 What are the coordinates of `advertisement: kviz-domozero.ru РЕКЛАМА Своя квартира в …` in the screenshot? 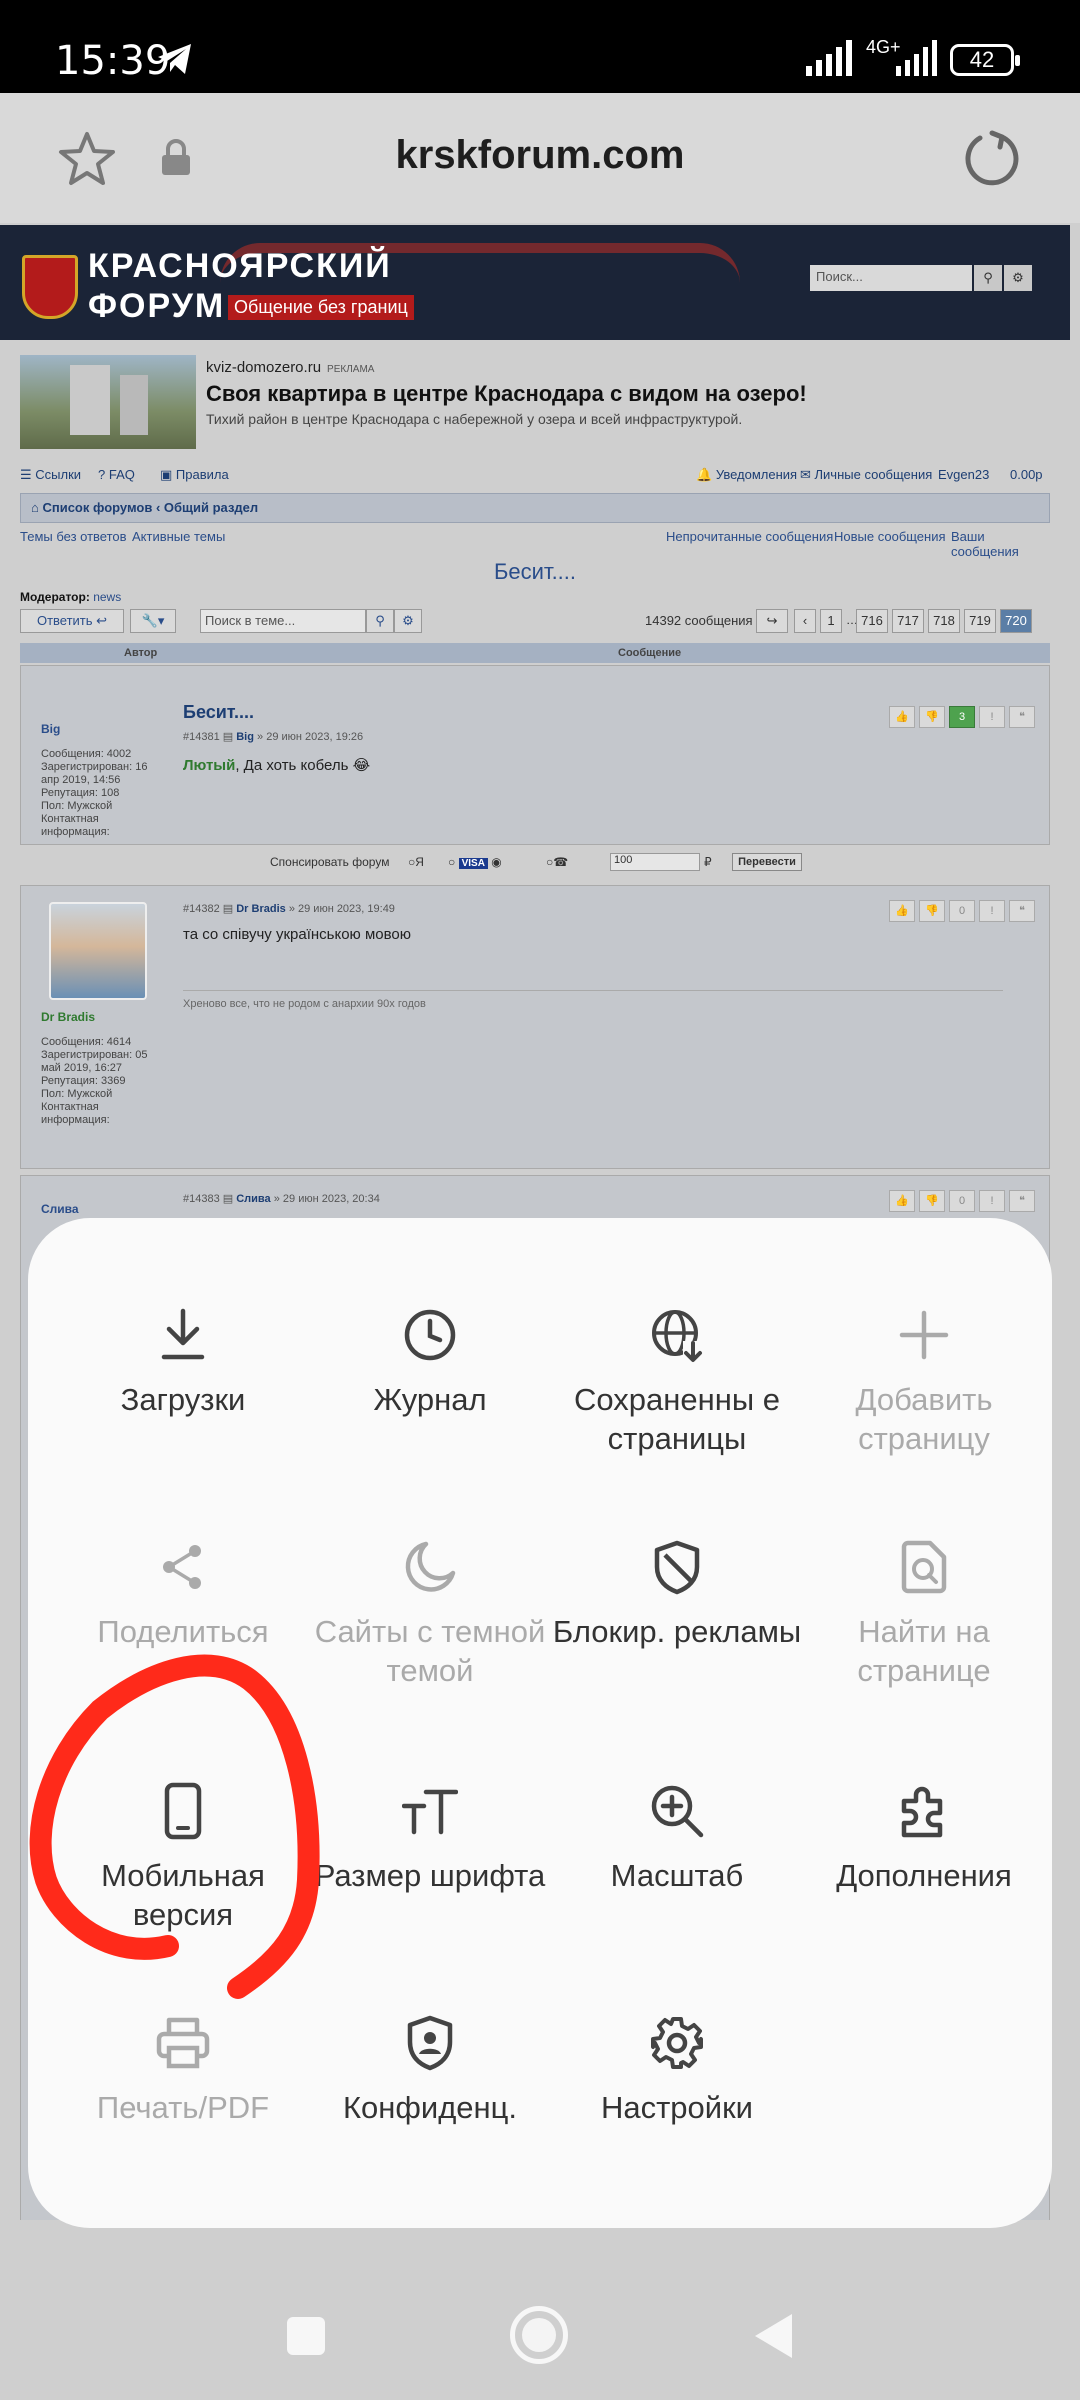 It's located at (545, 405).